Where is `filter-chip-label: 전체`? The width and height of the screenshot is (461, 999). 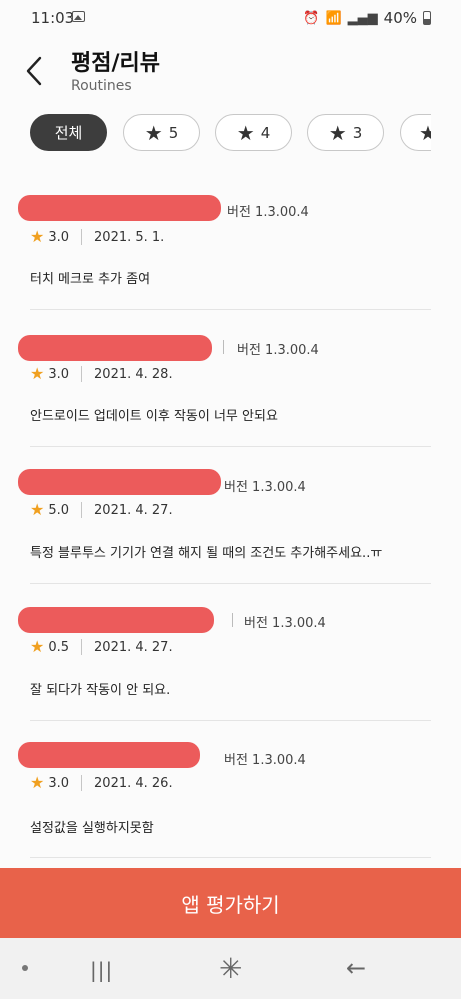
filter-chip-label: 전체 is located at coordinates (68, 133).